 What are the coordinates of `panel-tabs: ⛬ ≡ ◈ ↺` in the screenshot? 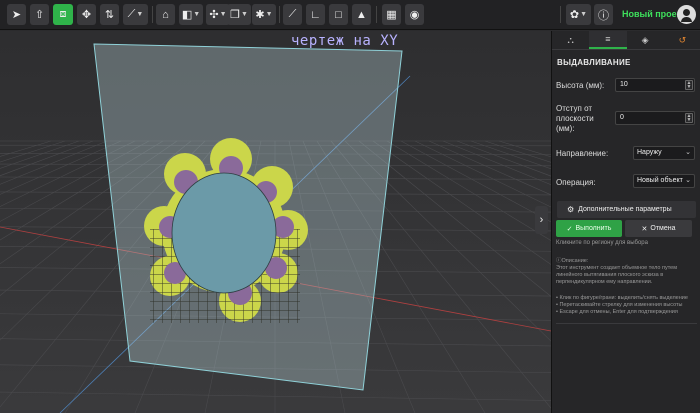 It's located at (626, 40).